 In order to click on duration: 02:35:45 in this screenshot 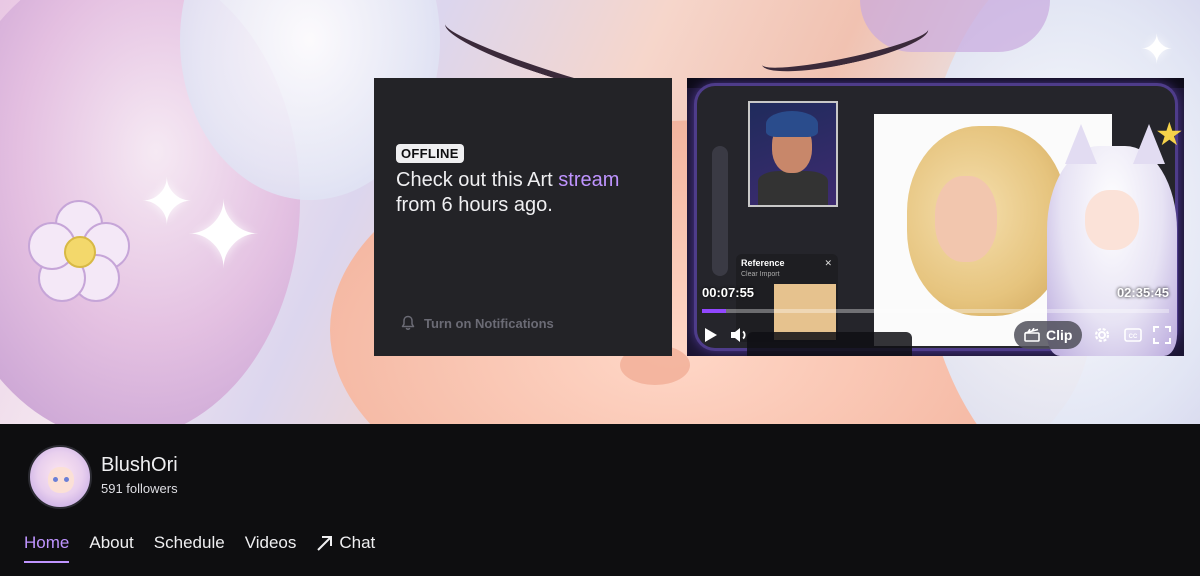, I will do `click(1142, 292)`.